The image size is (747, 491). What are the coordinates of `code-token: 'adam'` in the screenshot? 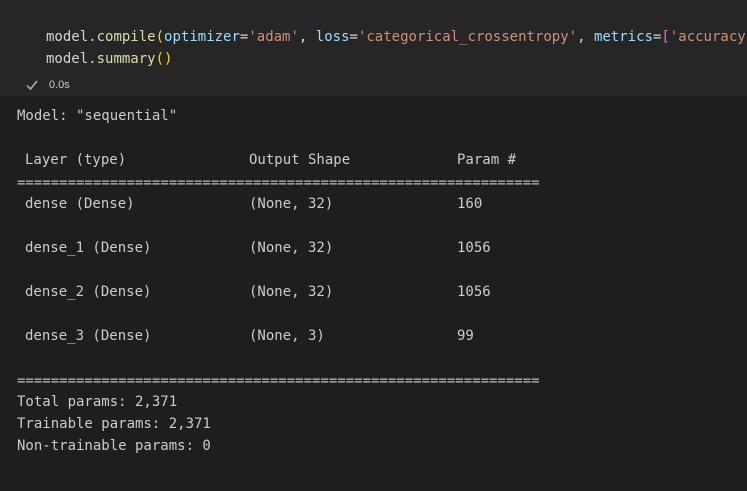 It's located at (273, 37).